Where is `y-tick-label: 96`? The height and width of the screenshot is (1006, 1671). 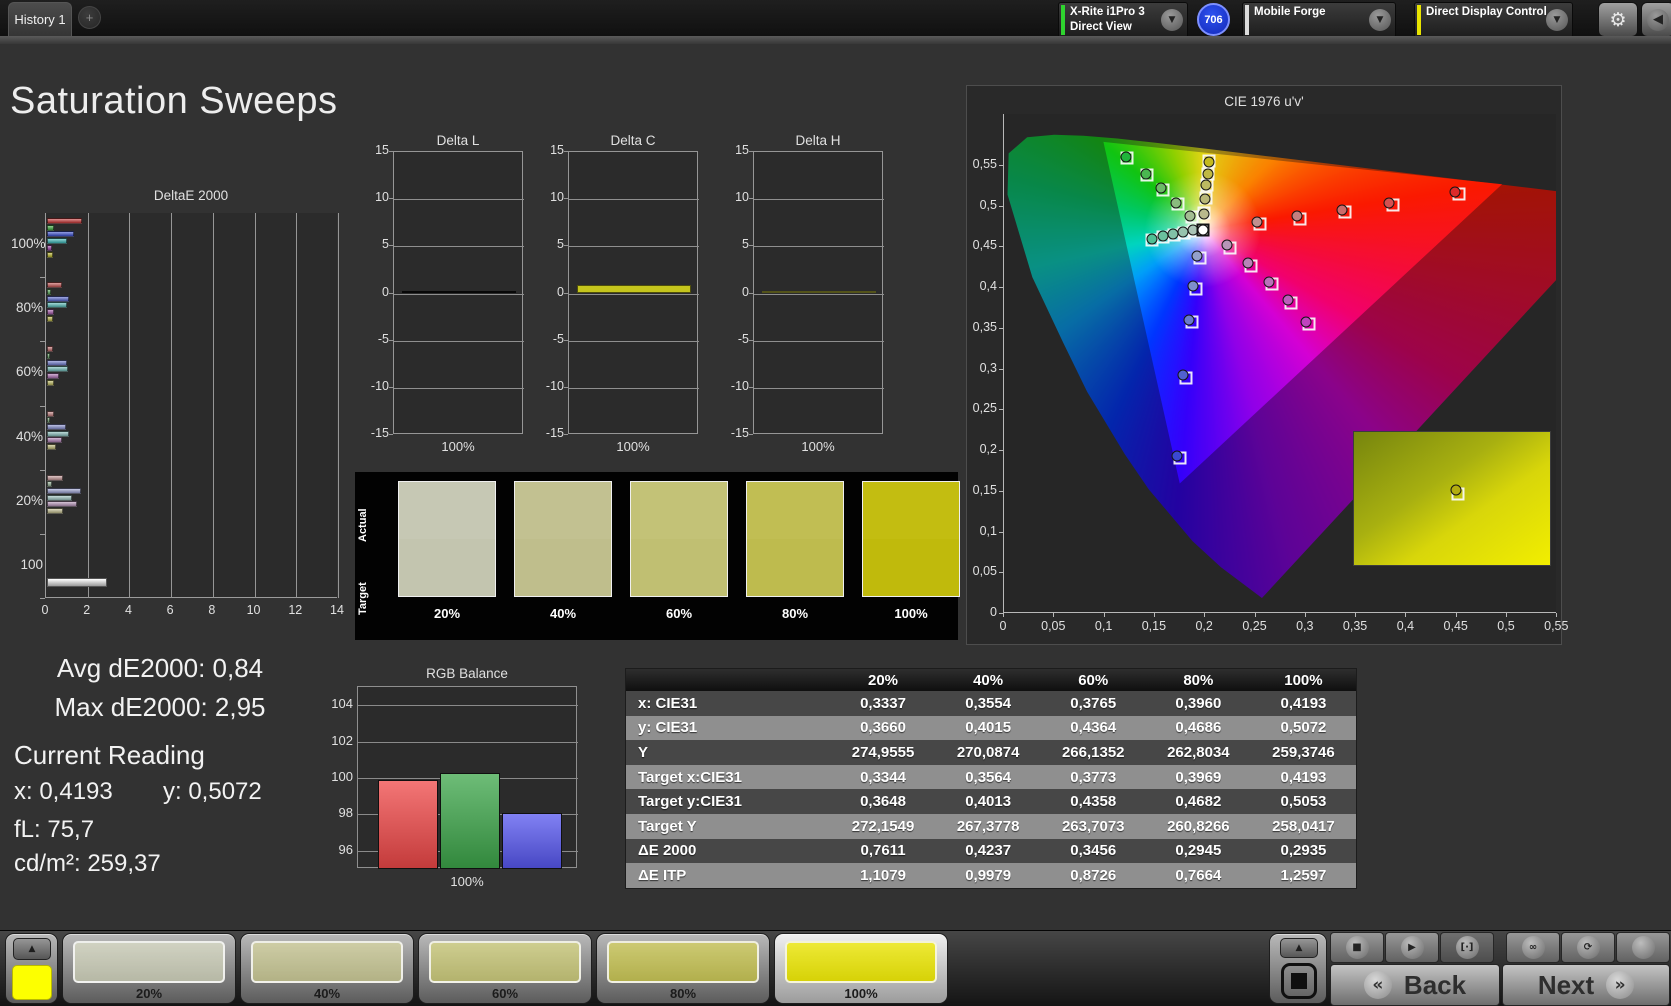 y-tick-label: 96 is located at coordinates (345, 849).